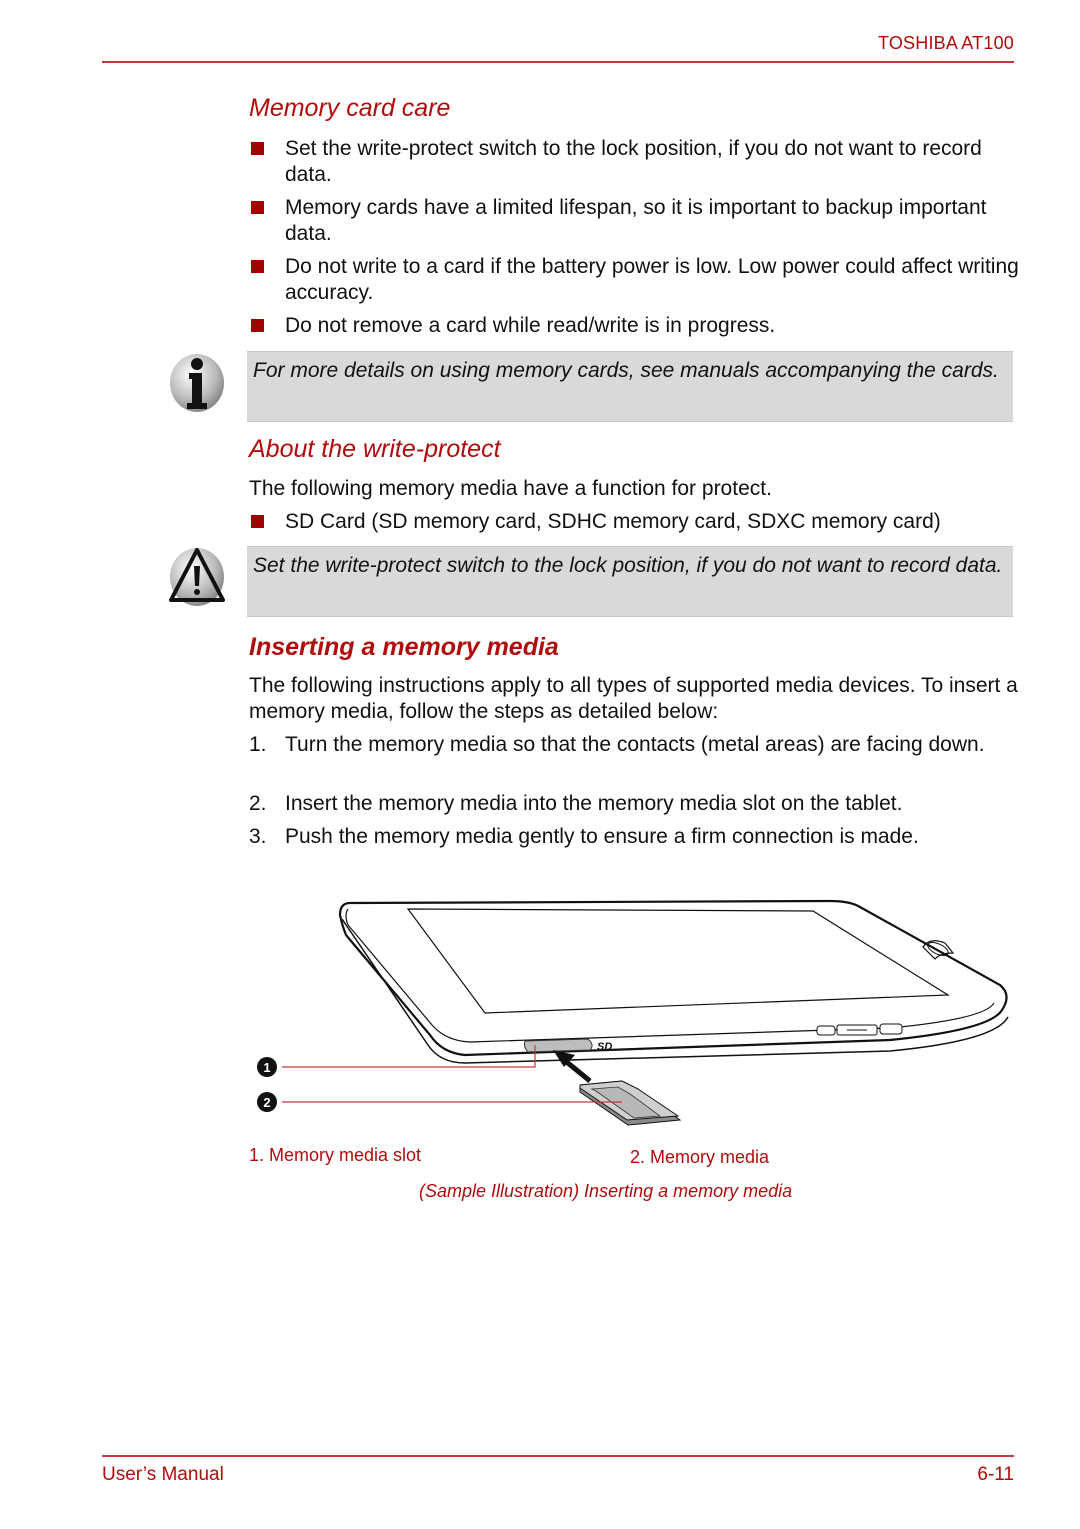 This screenshot has height=1529, width=1080. I want to click on tablet-illustration: SD 1 2, so click(633, 1012).